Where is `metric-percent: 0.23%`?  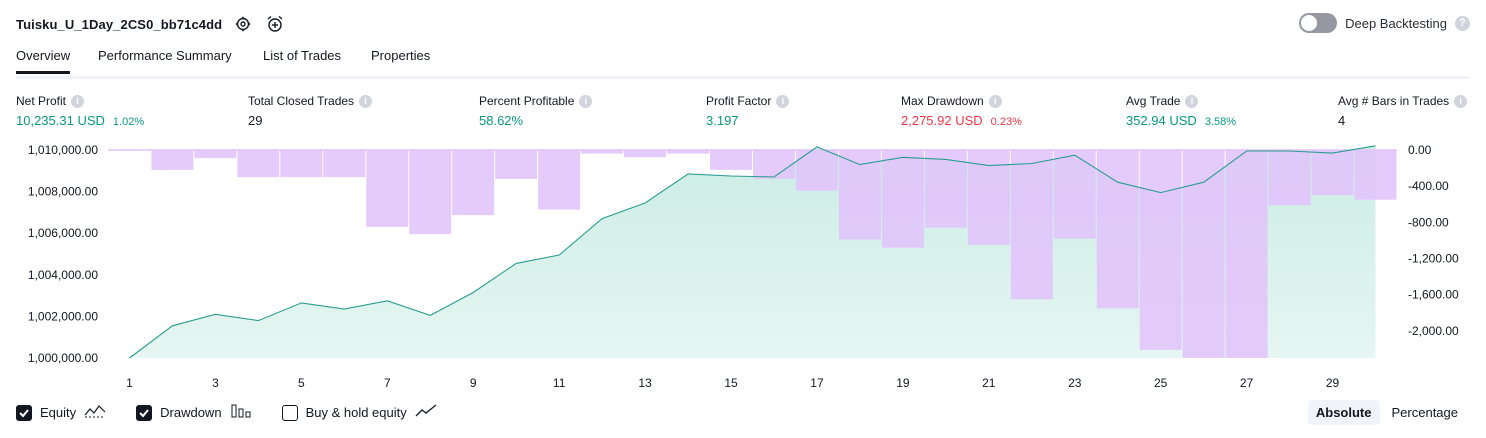 metric-percent: 0.23% is located at coordinates (1006, 122).